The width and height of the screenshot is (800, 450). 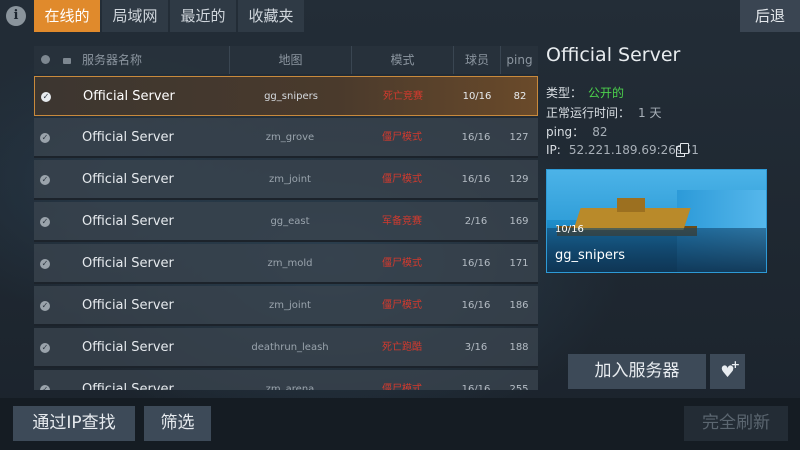 What do you see at coordinates (565, 132) in the screenshot?
I see `ping-label: ping：` at bounding box center [565, 132].